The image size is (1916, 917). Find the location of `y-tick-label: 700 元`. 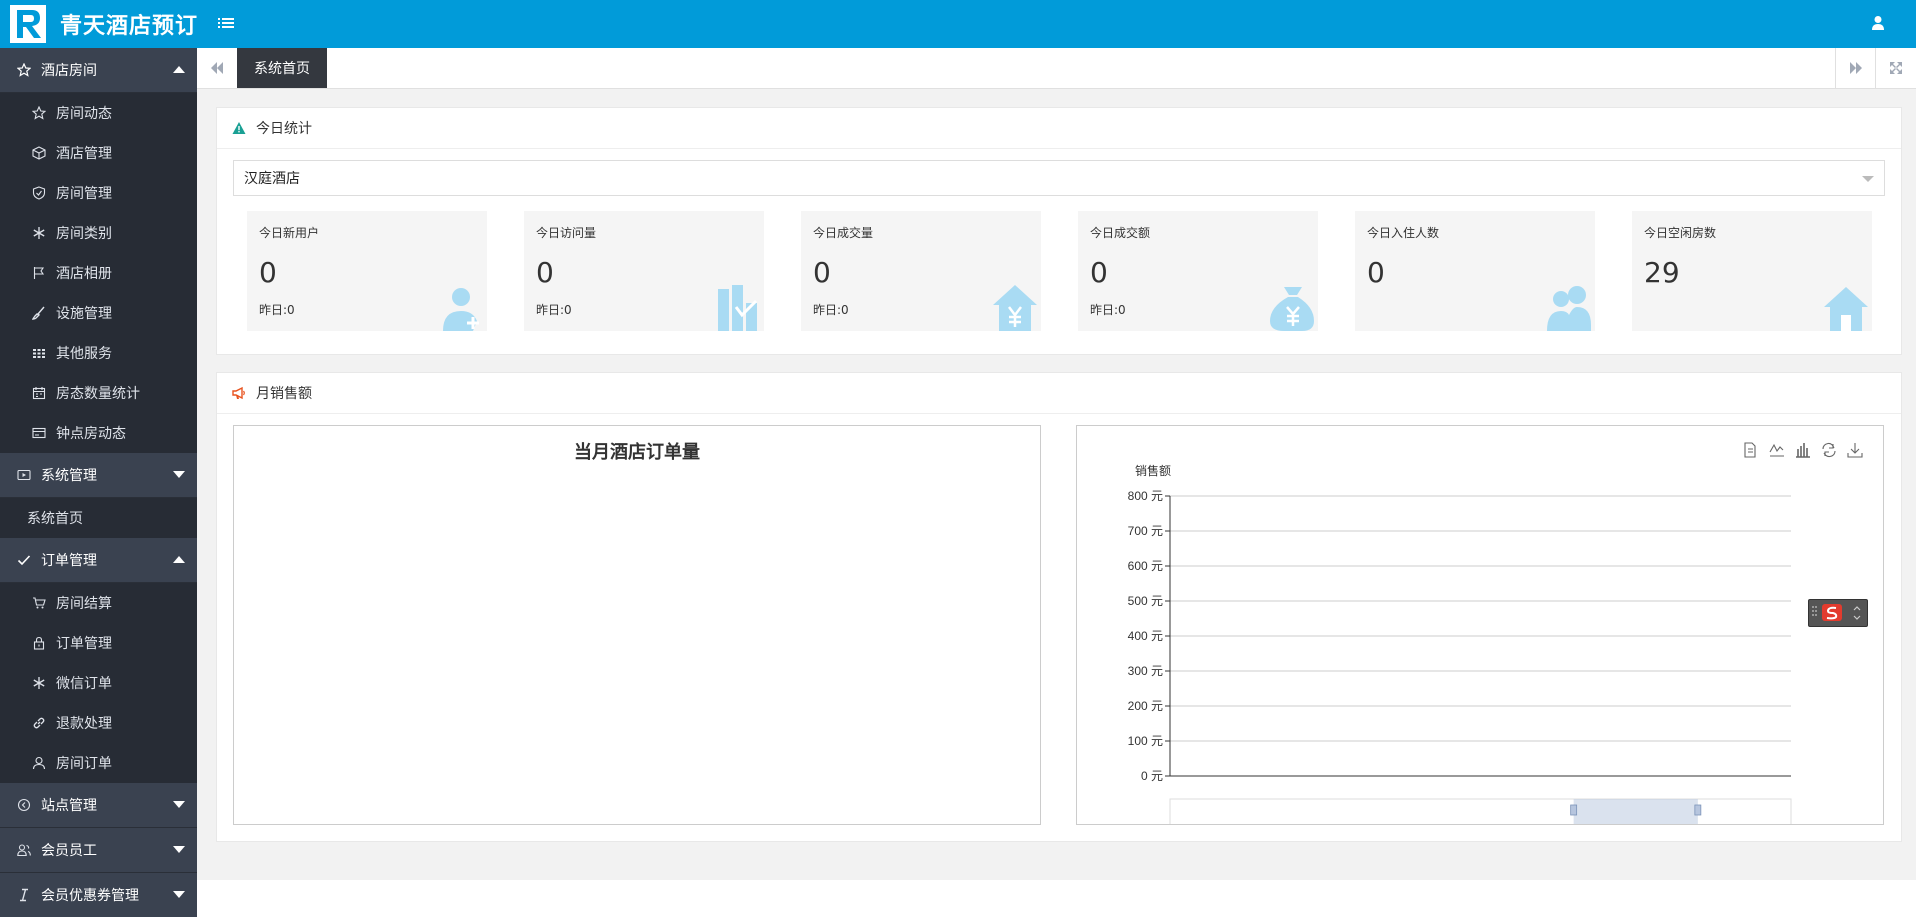

y-tick-label: 700 元 is located at coordinates (1145, 531).